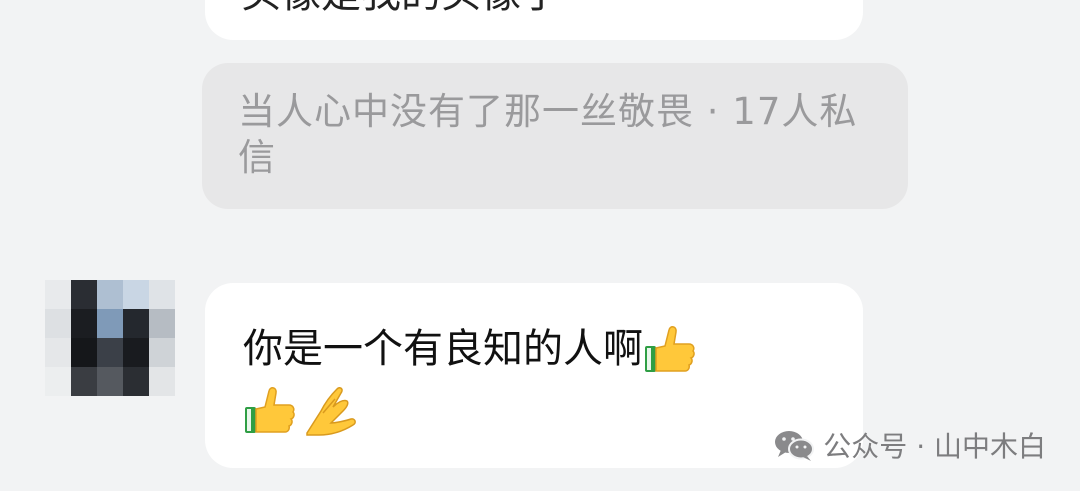 Image resolution: width=1080 pixels, height=491 pixels. Describe the element at coordinates (401, 9) in the screenshot. I see `previous-message-text: 头像是我的头像了` at that location.